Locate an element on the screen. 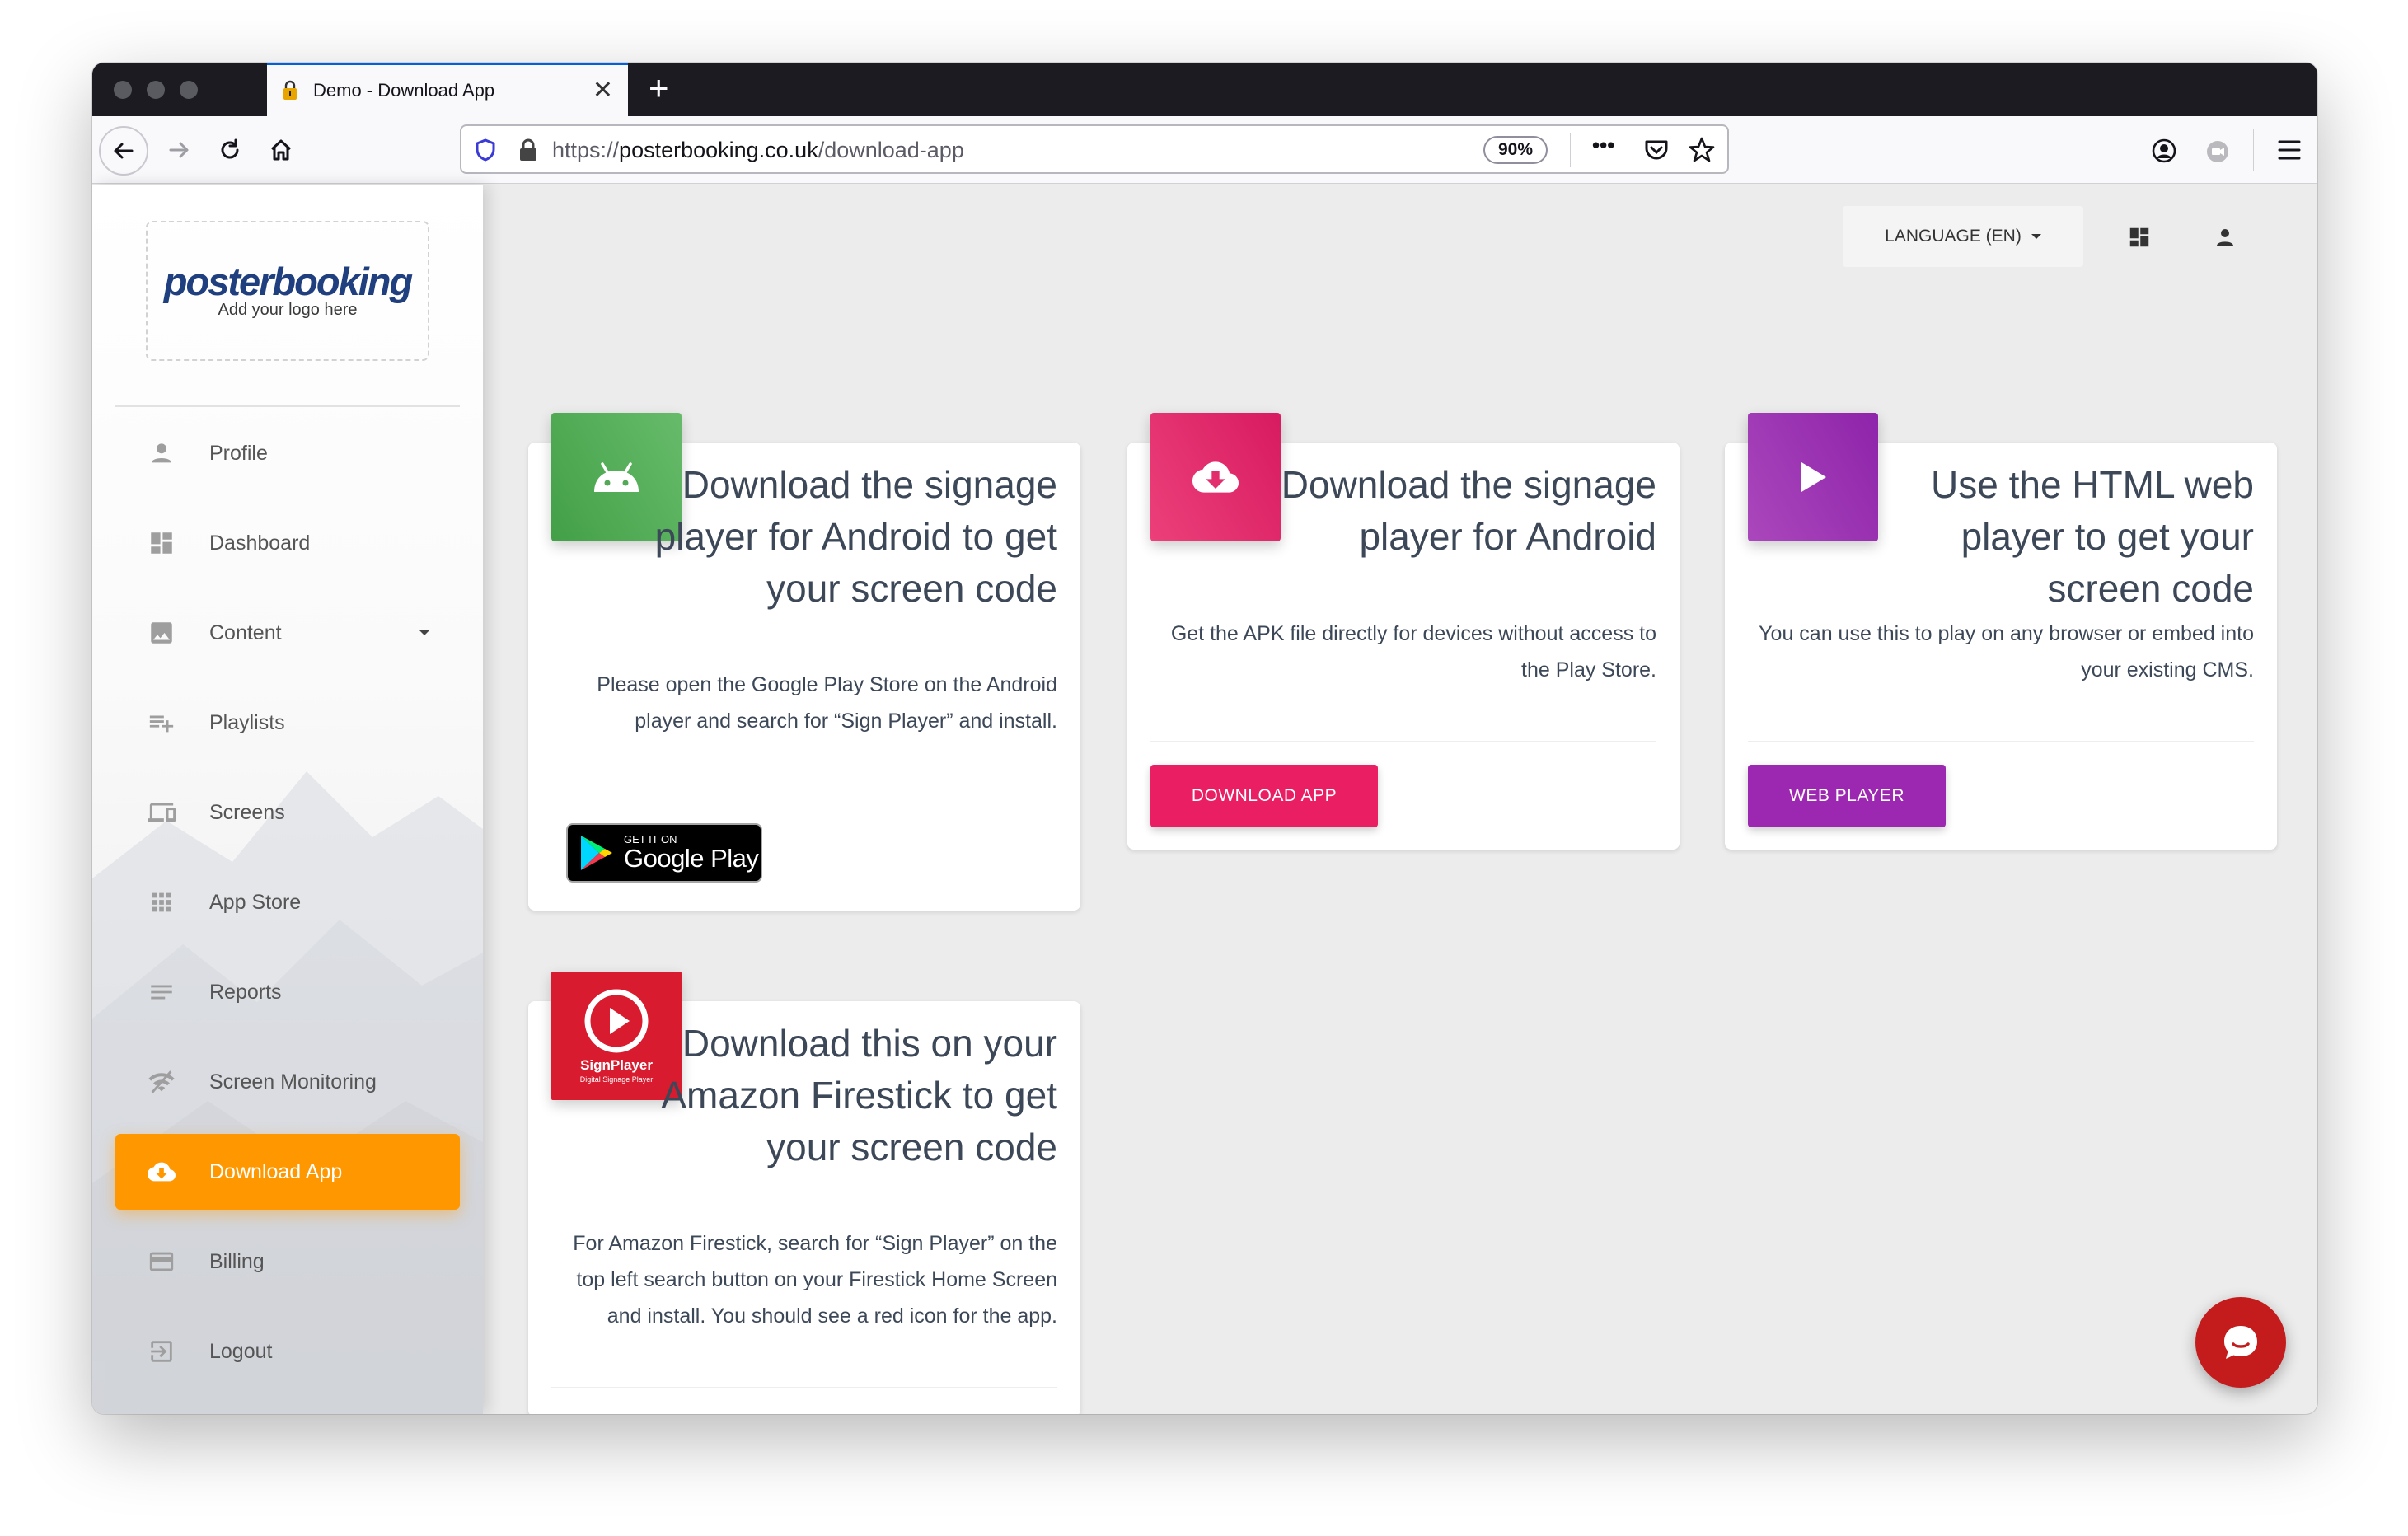 The height and width of the screenshot is (1536, 2408). reload-button is located at coordinates (230, 150).